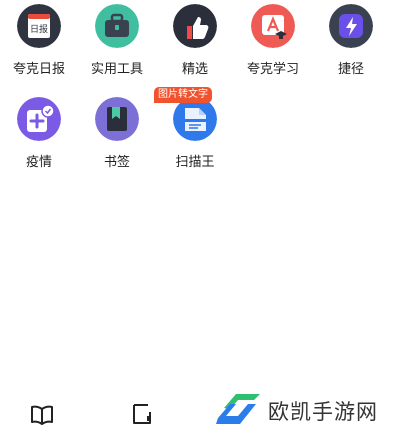 This screenshot has width=402, height=432. Describe the element at coordinates (195, 162) in the screenshot. I see `app-label-scanner: 扫描王` at that location.